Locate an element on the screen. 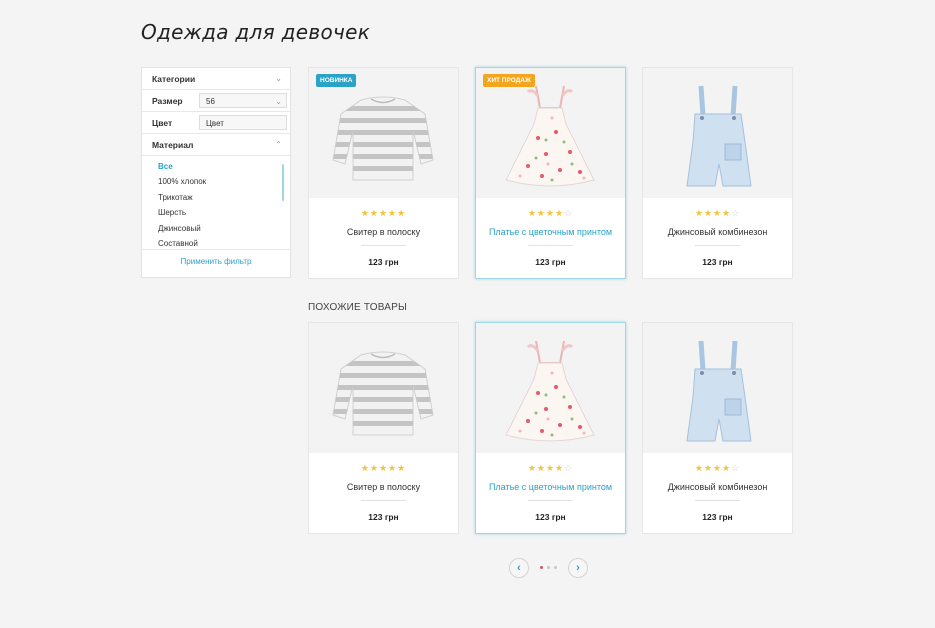  filter-color: Цвет Цвет is located at coordinates (216, 123).